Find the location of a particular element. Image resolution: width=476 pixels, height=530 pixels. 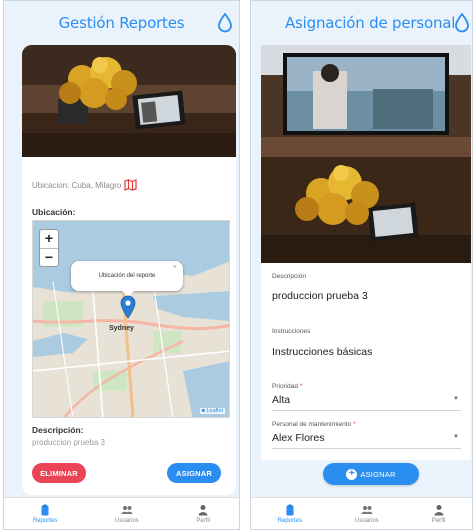

assign-button: ASIGNAR is located at coordinates (194, 473).